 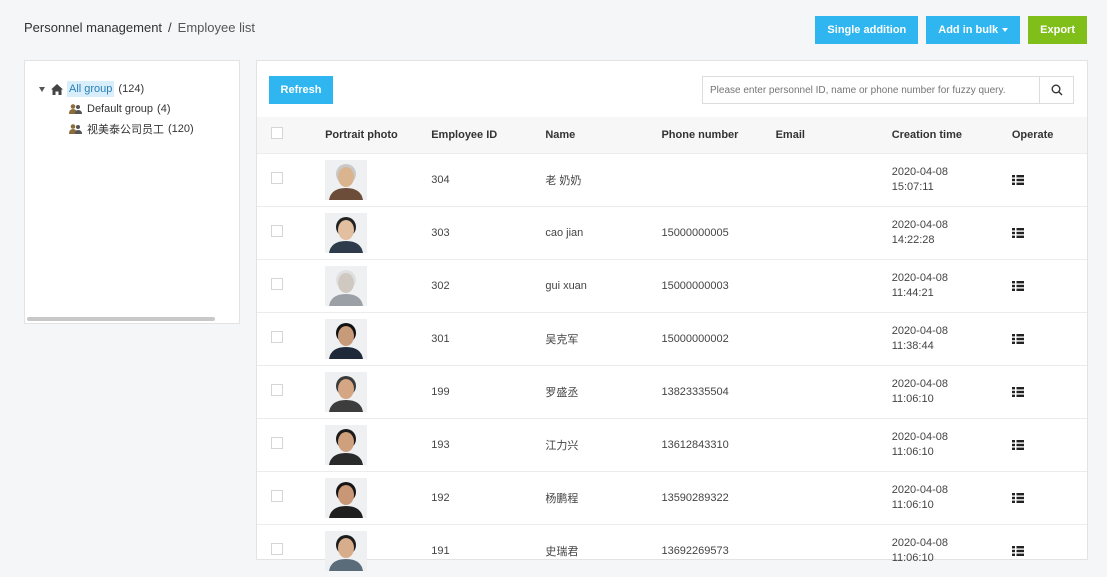 I want to click on column-header-portrait: Portrait photo, so click(x=361, y=134).